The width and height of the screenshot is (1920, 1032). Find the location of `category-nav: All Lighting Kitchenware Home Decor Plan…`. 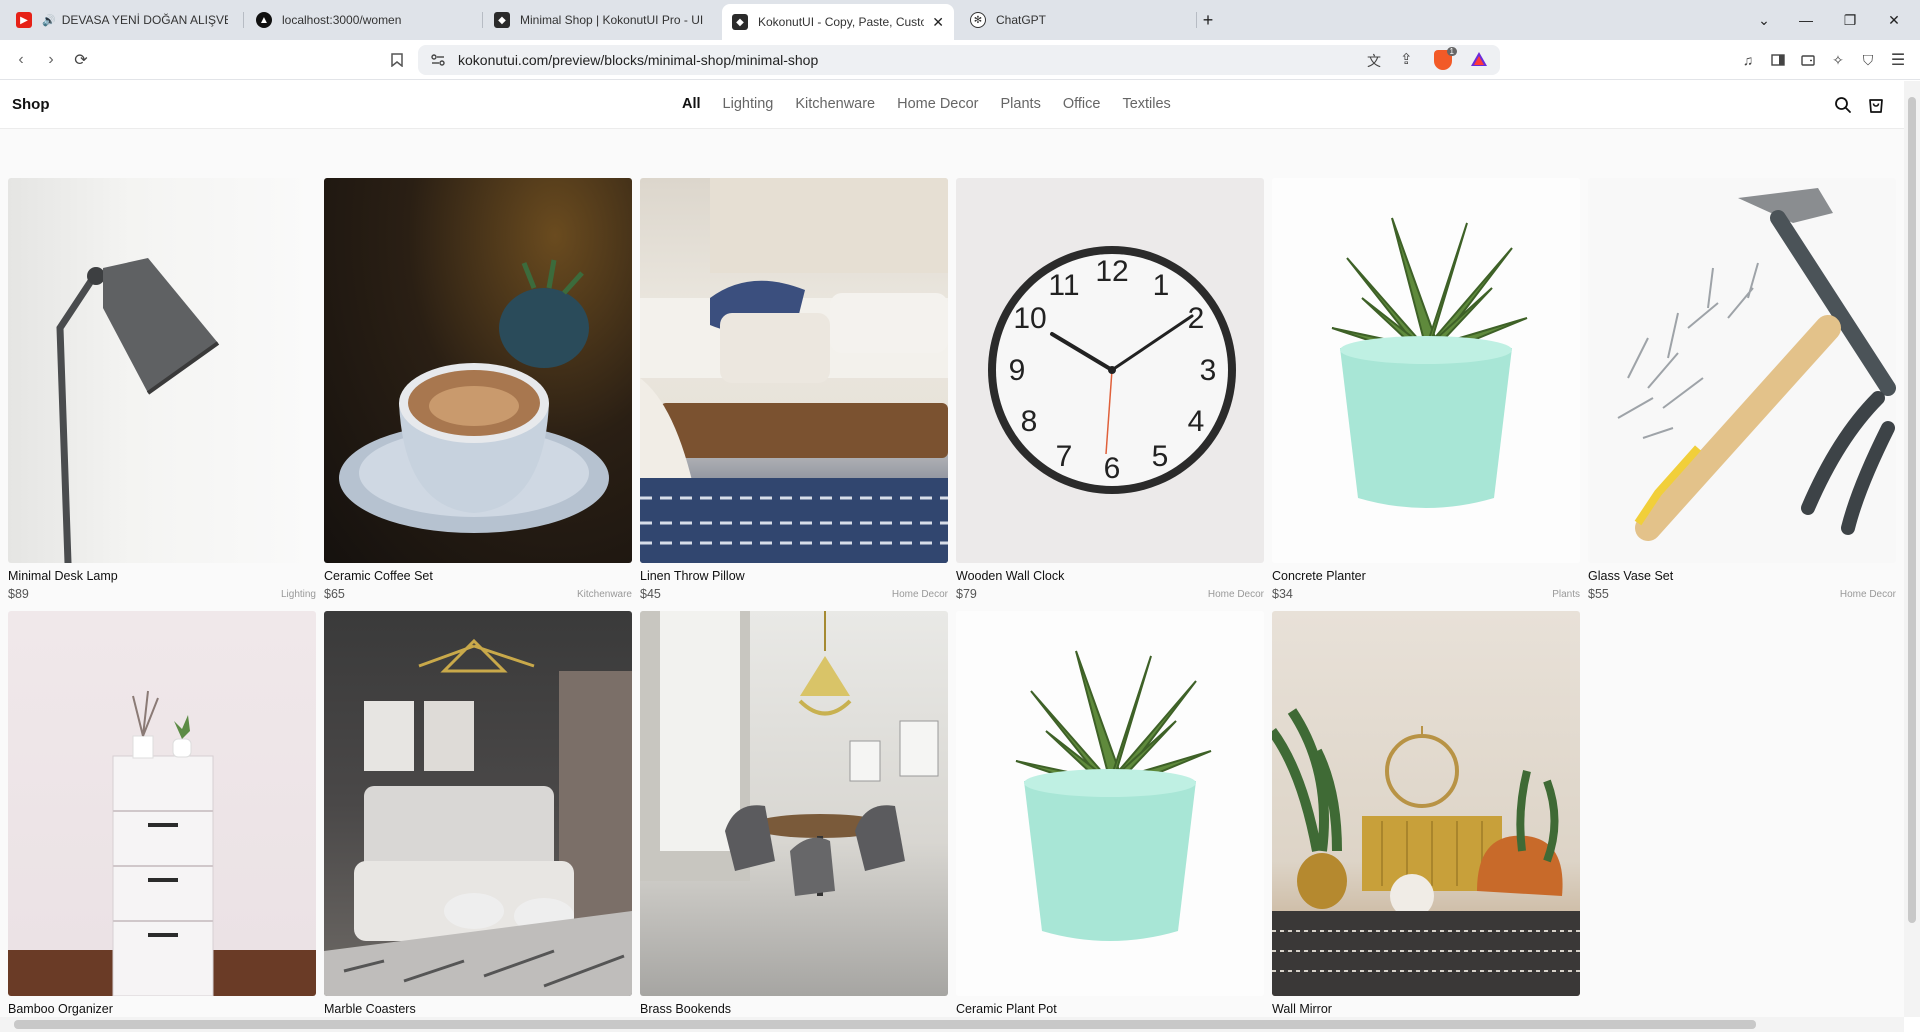

category-nav: All Lighting Kitchenware Home Decor Plan… is located at coordinates (926, 104).